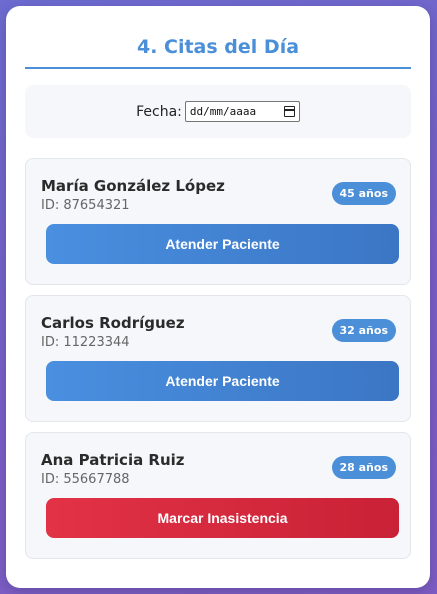 This screenshot has width=437, height=594. I want to click on patient-name: Ana Patricia Ruiz, so click(113, 460).